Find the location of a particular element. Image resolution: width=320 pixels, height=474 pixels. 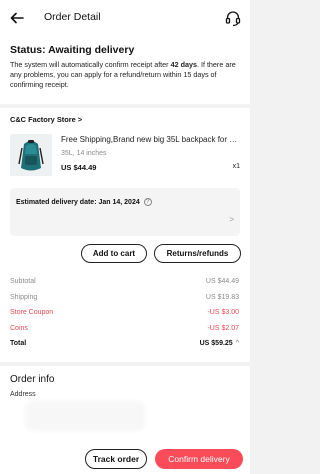

subtotal-label: Subtotal is located at coordinates (23, 281).